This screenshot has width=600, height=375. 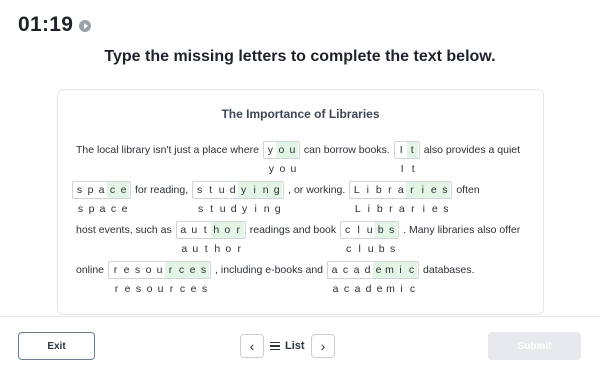 I want to click on word-blank: ItIt, so click(x=406, y=158).